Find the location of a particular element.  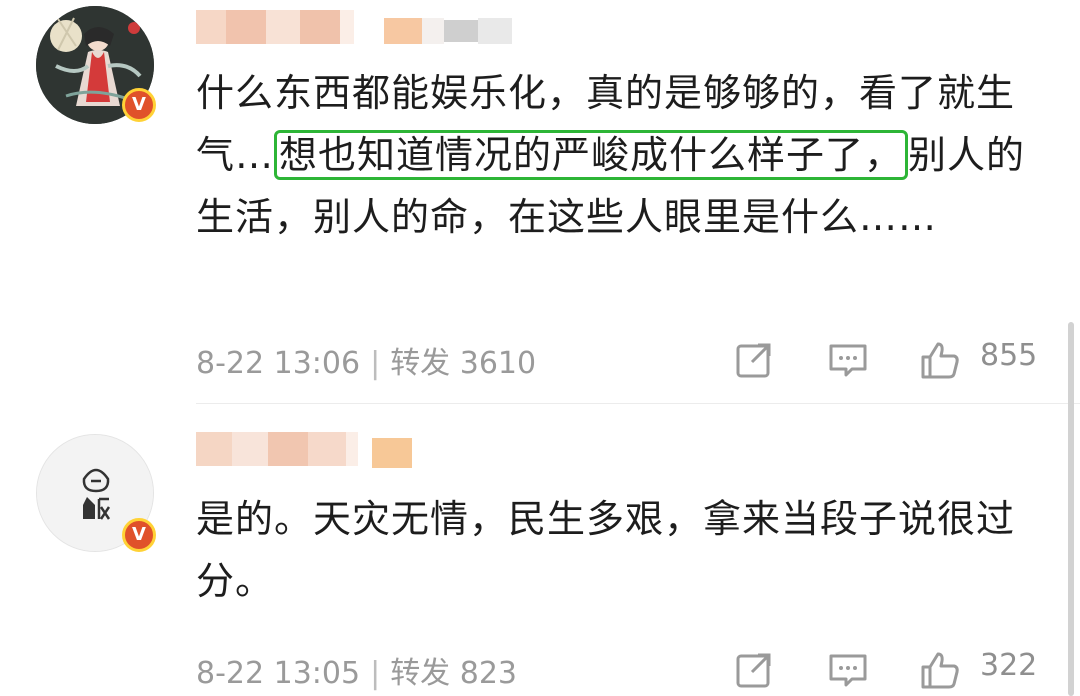

comment-date: 8-22 13:05 is located at coordinates (278, 673).